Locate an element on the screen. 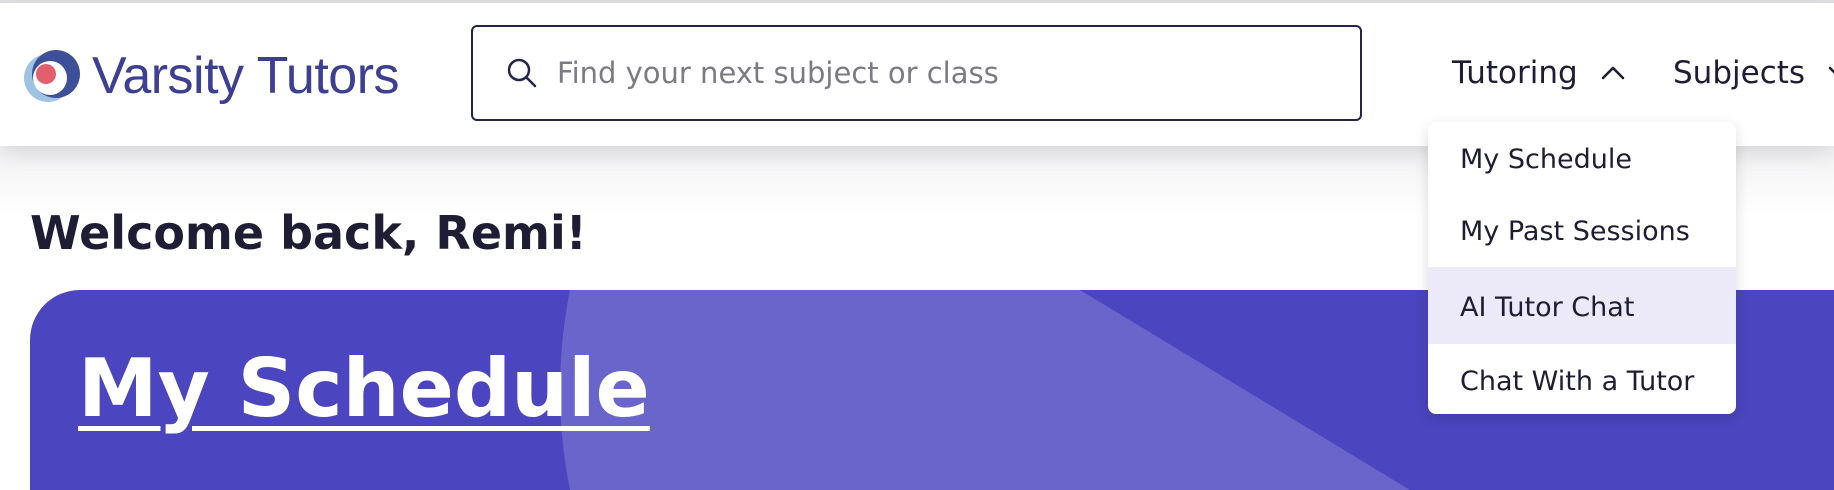 This screenshot has width=1834, height=490. nav-tutoring: Tutoring is located at coordinates (1539, 73).